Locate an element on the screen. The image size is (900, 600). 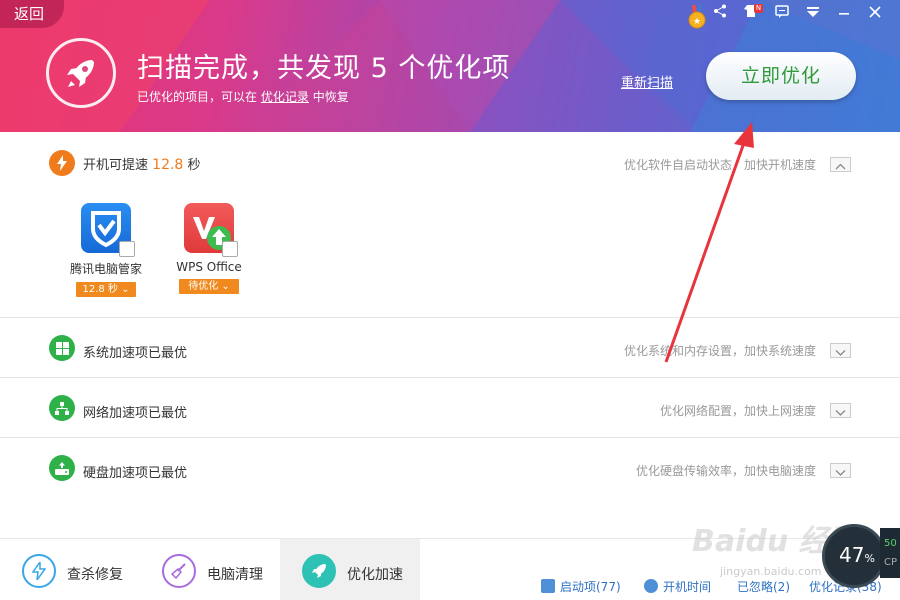
nav-label: 优化加速 is located at coordinates (375, 575).